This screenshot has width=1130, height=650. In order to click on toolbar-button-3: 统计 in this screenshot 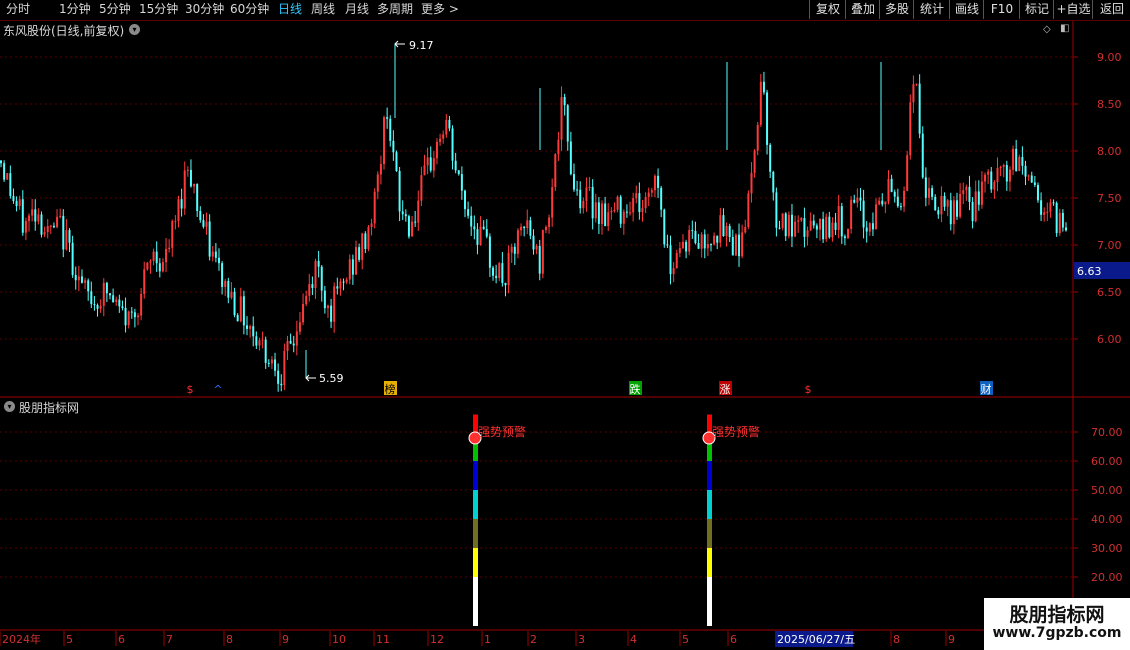, I will do `click(931, 9)`.